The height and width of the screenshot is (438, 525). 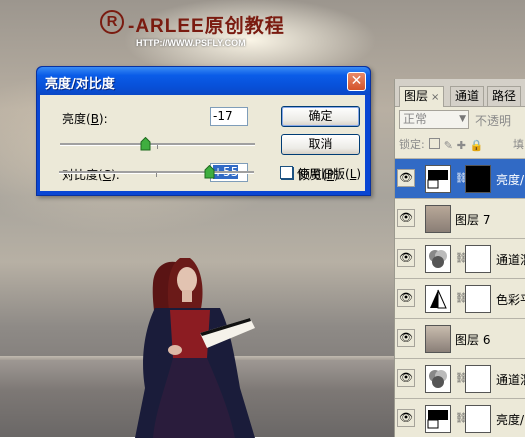 I want to click on close-icon: ✕, so click(x=356, y=81).